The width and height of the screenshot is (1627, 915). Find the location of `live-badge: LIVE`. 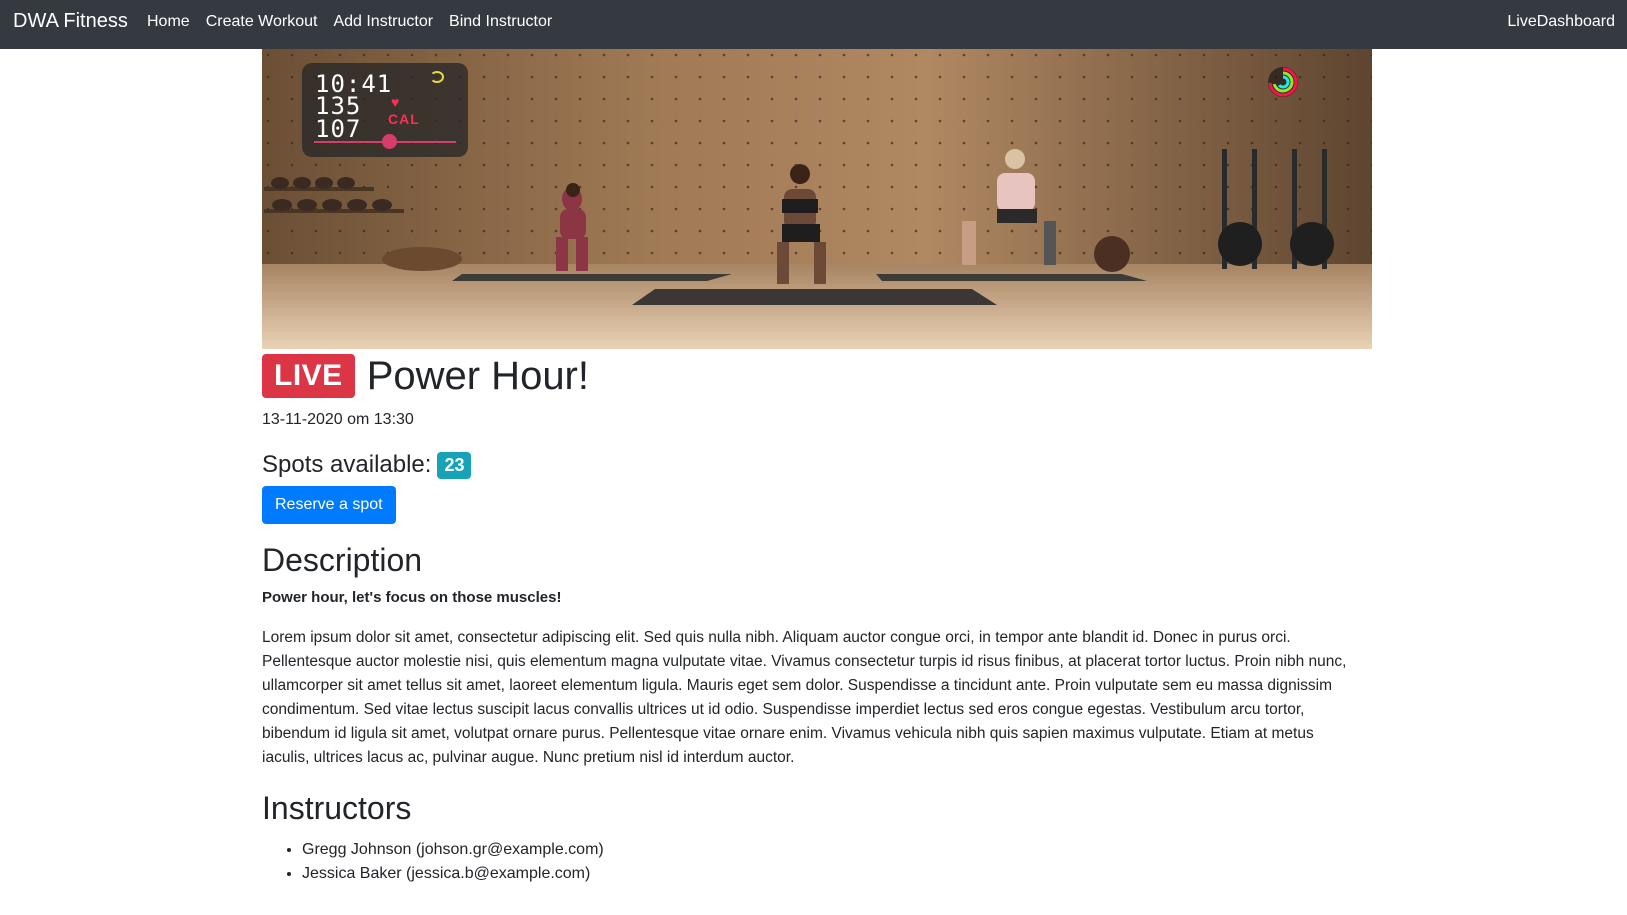

live-badge: LIVE is located at coordinates (308, 376).